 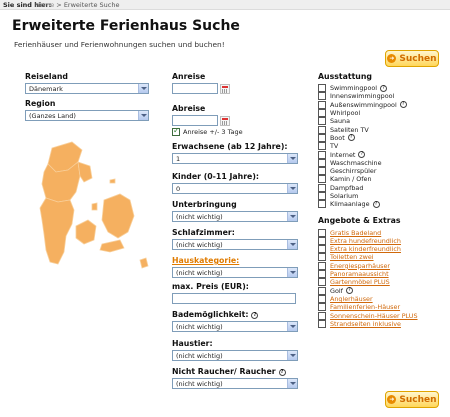 I want to click on offer-link: Strandseiten inklusive, so click(x=365, y=324).